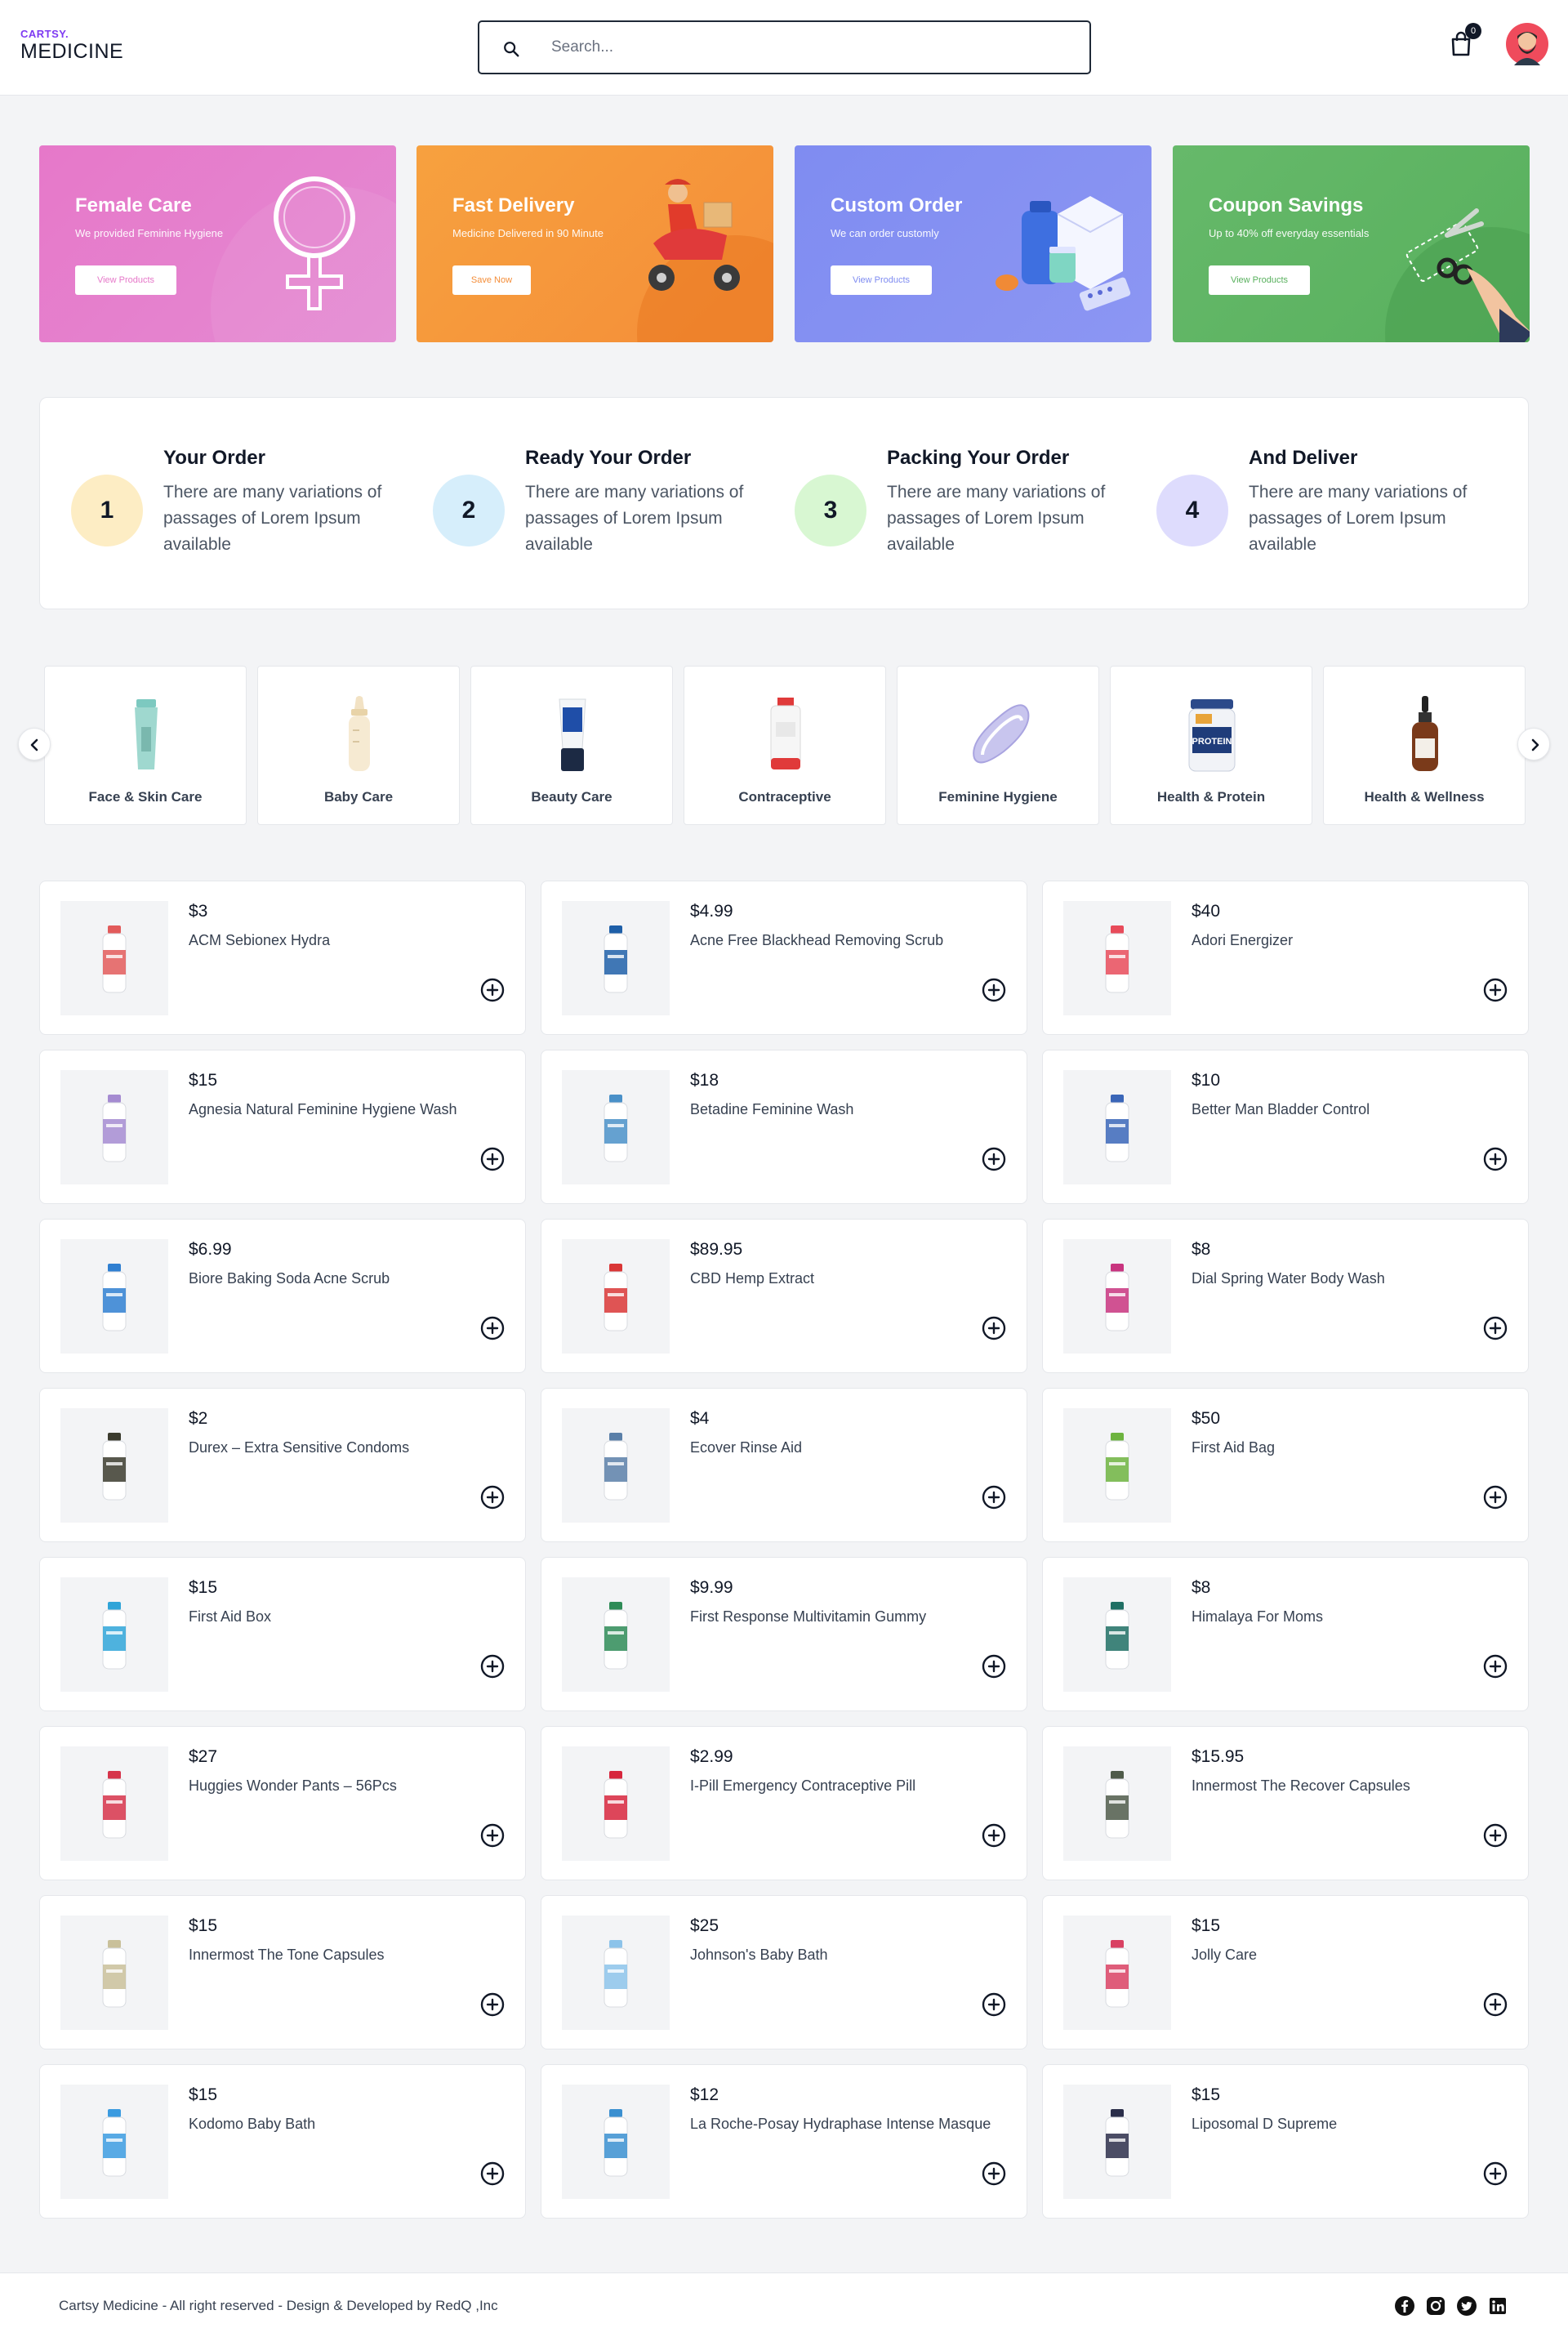 This screenshot has height=2337, width=1568. Describe the element at coordinates (282, 1127) in the screenshot. I see `product-card: $15 Agnesia Natural Feminine Hygiene Wash` at that location.